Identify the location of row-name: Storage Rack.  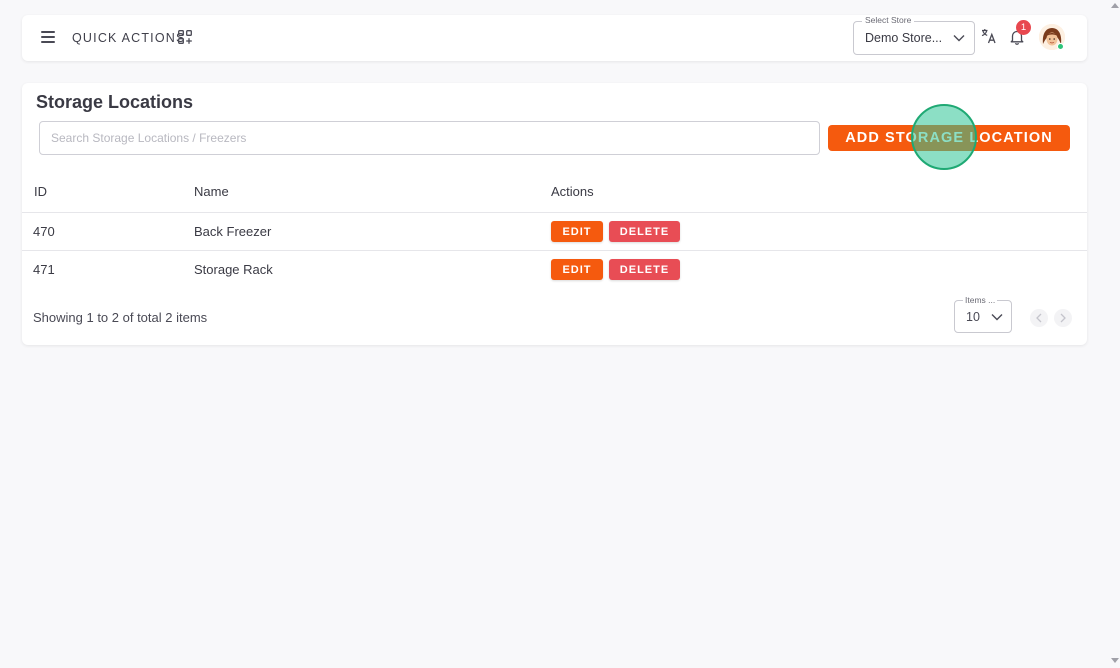
(233, 269).